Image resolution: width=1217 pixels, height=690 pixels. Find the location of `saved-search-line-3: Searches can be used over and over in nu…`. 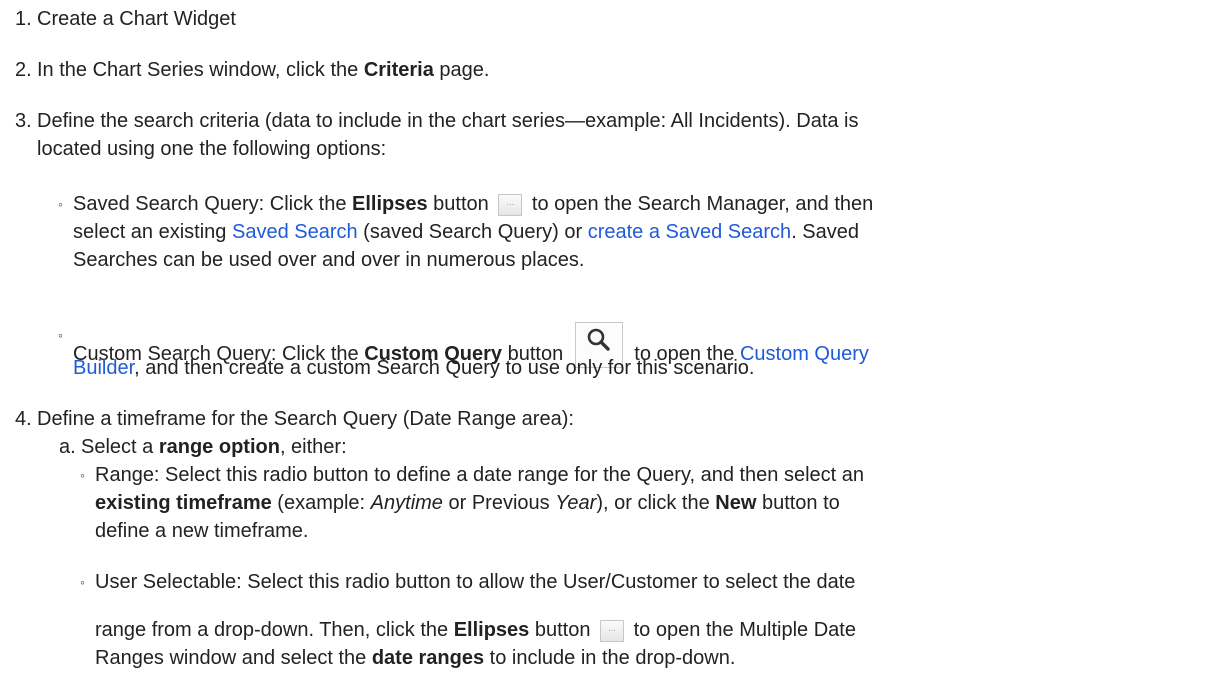

saved-search-line-3: Searches can be used over and over in nu… is located at coordinates (329, 260).